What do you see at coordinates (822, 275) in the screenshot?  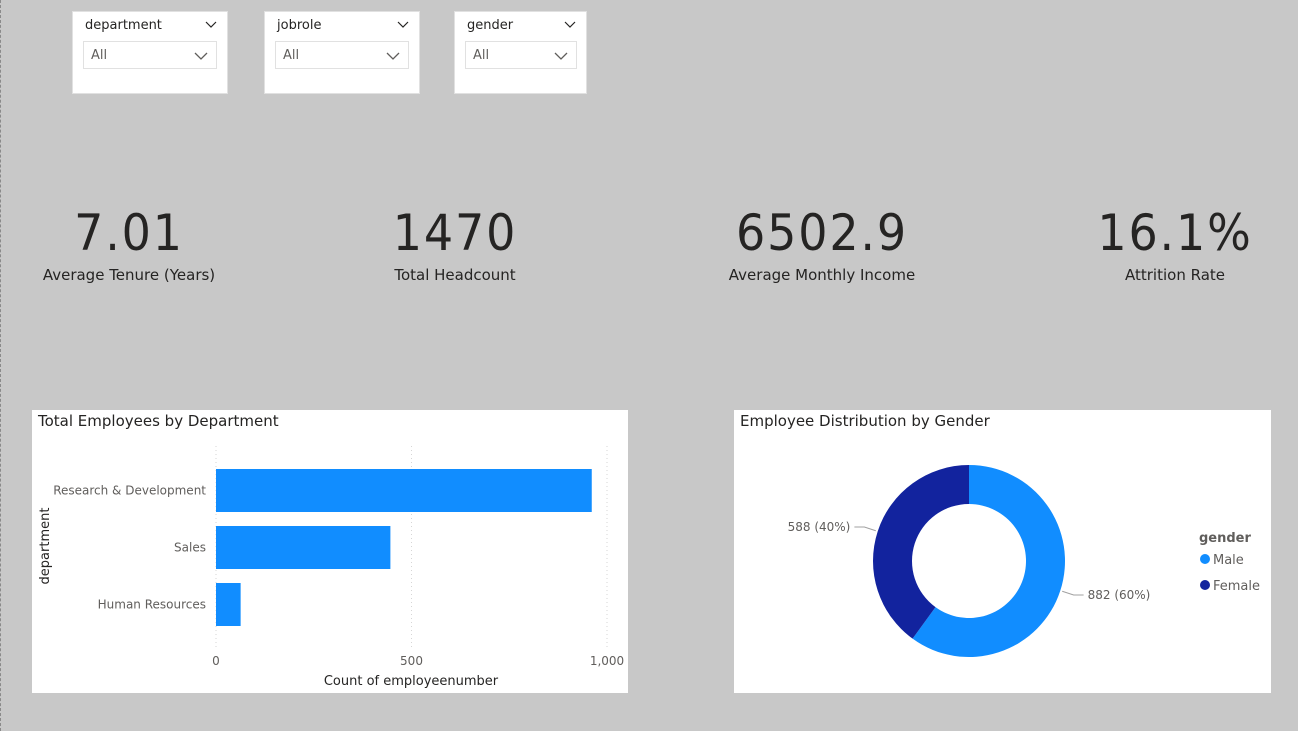 I see `kpi-label: Average Monthly Income` at bounding box center [822, 275].